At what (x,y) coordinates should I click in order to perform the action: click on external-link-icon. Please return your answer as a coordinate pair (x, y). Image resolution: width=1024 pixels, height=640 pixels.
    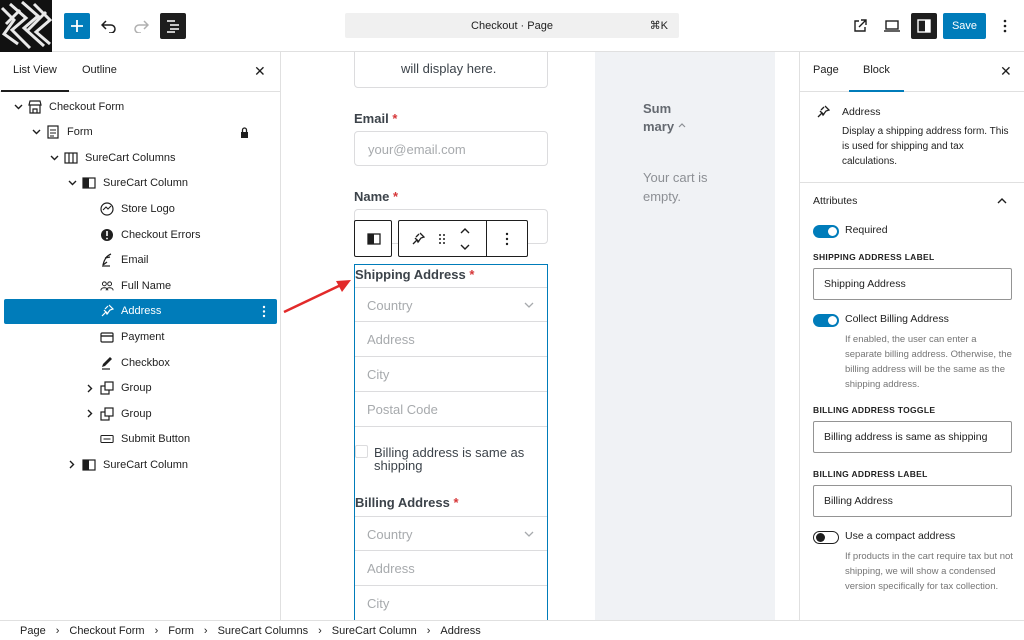
    Looking at the image, I should click on (860, 25).